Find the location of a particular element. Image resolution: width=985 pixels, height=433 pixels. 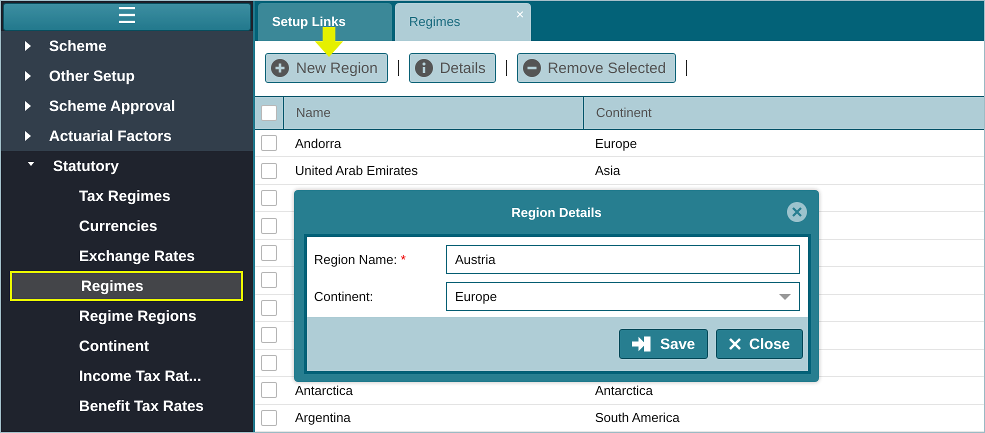

sign-in-icon is located at coordinates (642, 344).